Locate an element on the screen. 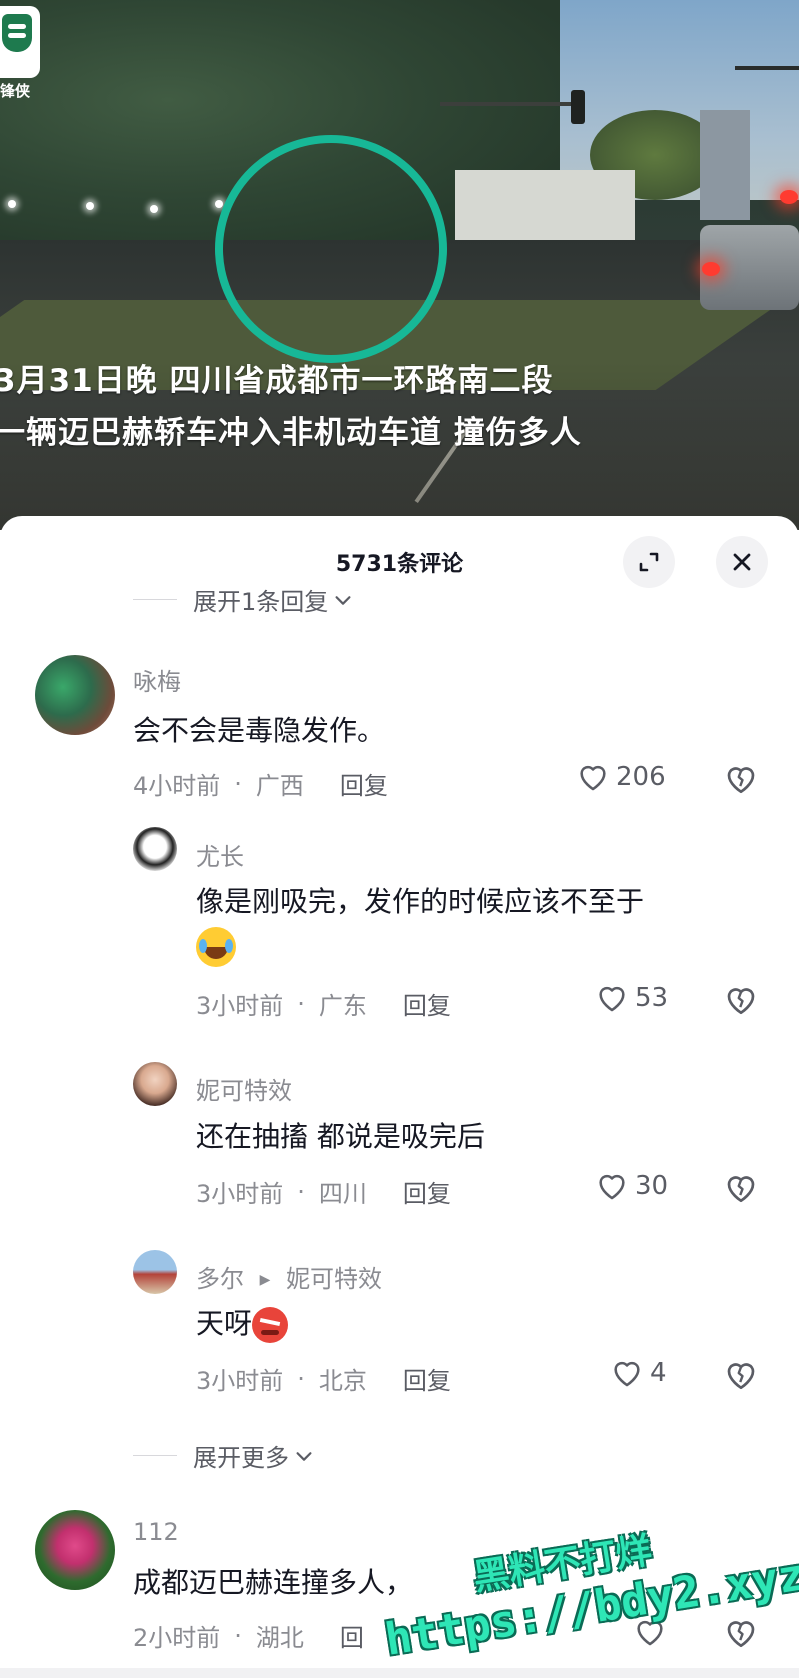 The image size is (799, 1678). video-pole is located at coordinates (767, 68).